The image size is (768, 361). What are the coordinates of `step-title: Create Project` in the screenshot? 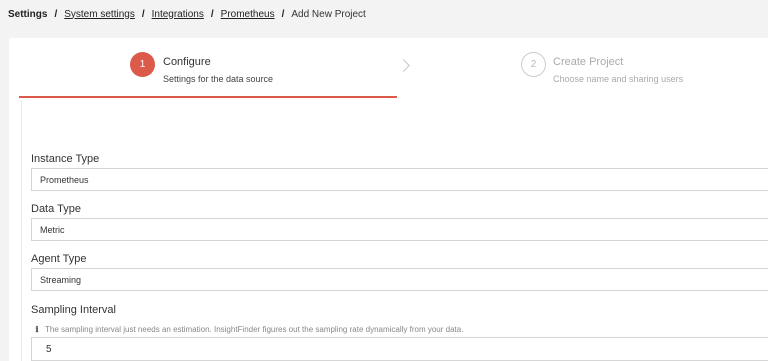 It's located at (588, 62).